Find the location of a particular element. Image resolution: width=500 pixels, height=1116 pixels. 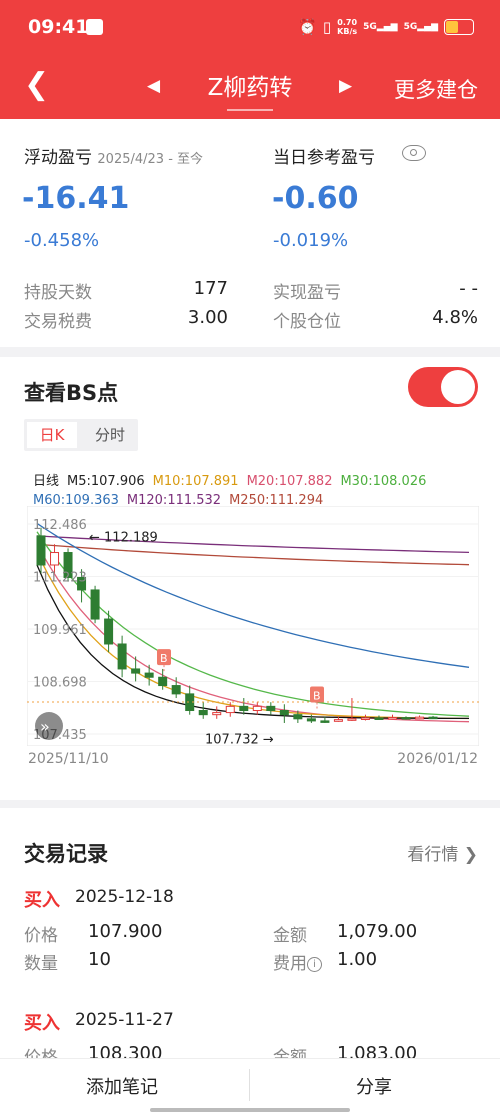

day-pl-percent: -0.019% is located at coordinates (311, 240).